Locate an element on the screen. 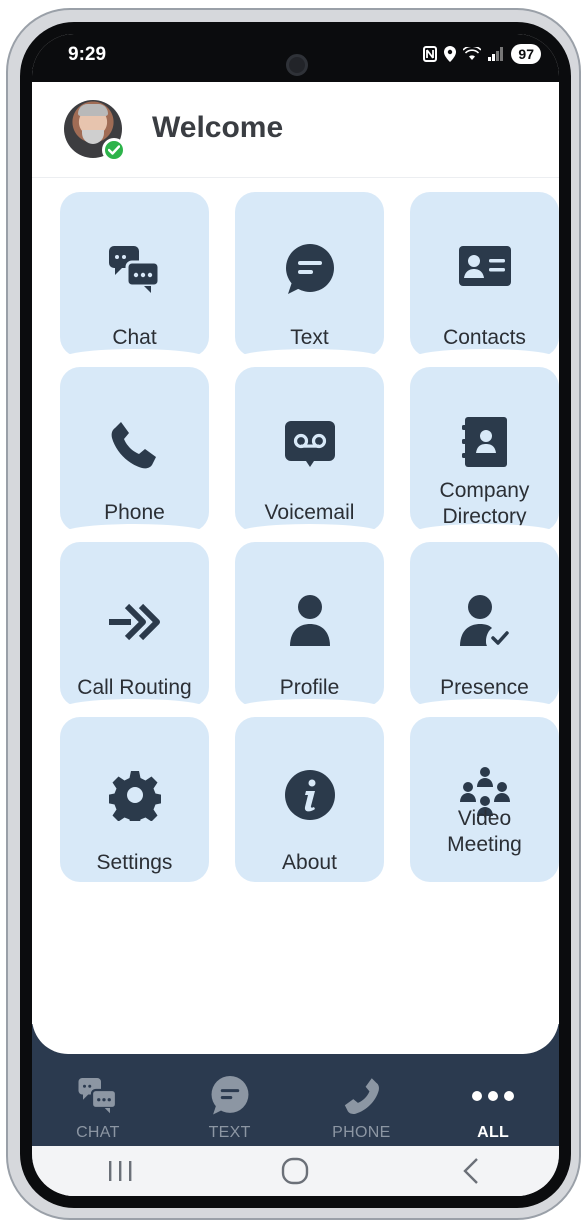 The width and height of the screenshot is (587, 1224). tile-company-directory: Company Directory is located at coordinates (484, 450).